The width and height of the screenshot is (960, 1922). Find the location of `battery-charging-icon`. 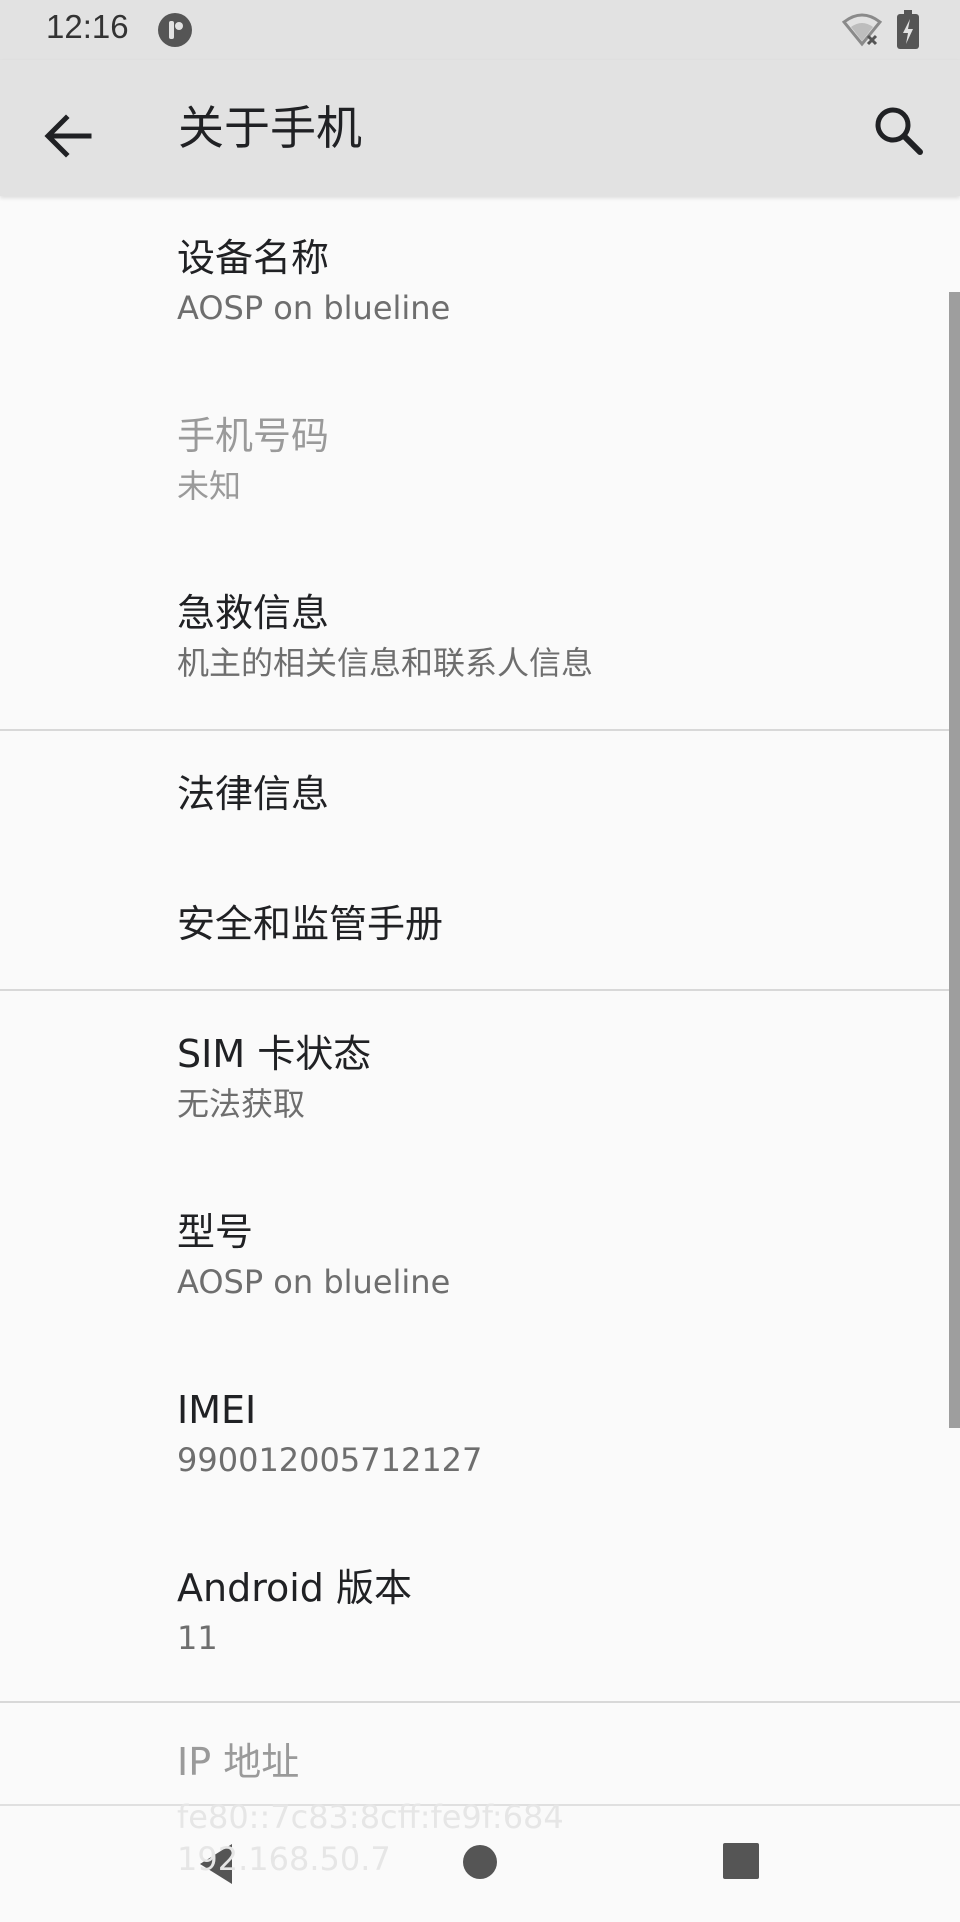

battery-charging-icon is located at coordinates (908, 29).